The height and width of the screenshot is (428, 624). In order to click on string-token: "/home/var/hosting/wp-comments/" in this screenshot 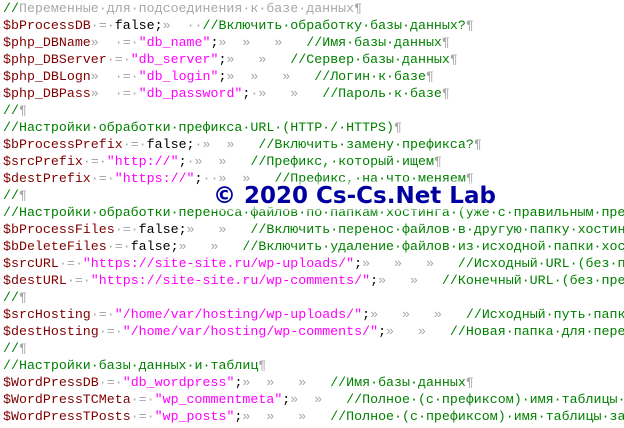, I will do `click(250, 331)`.